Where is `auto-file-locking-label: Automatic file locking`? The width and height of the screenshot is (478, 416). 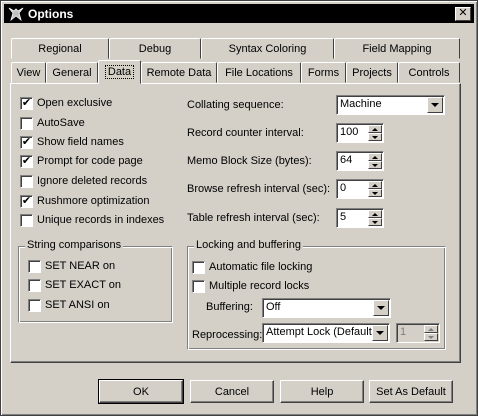
auto-file-locking-label: Automatic file locking is located at coordinates (261, 267).